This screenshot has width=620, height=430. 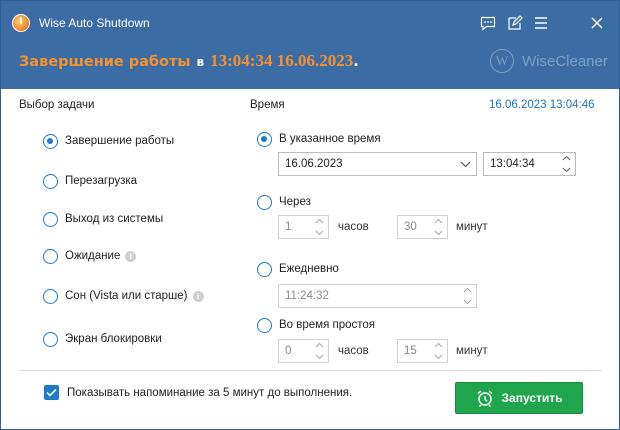 I want to click on idle-minutes-value: 15, so click(x=410, y=351).